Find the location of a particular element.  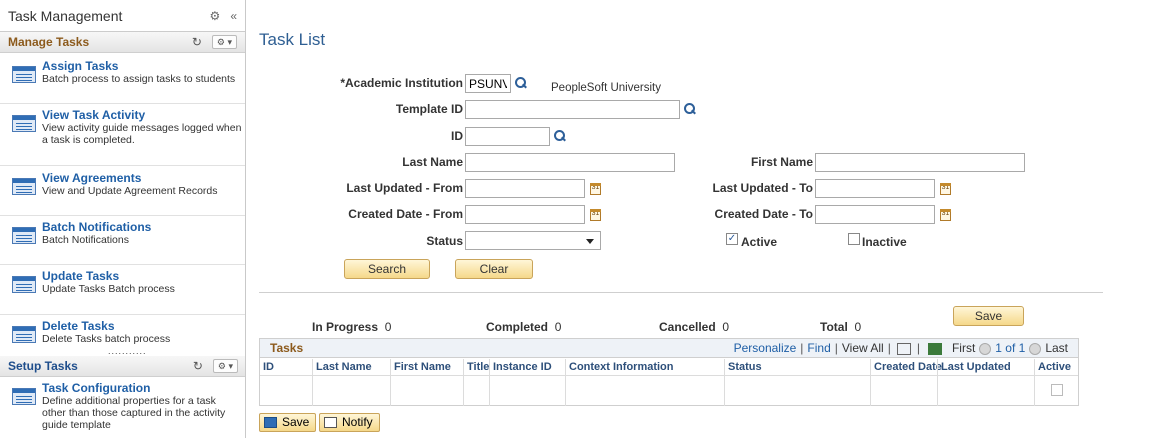

cancelled-label: Cancelled is located at coordinates (687, 327).